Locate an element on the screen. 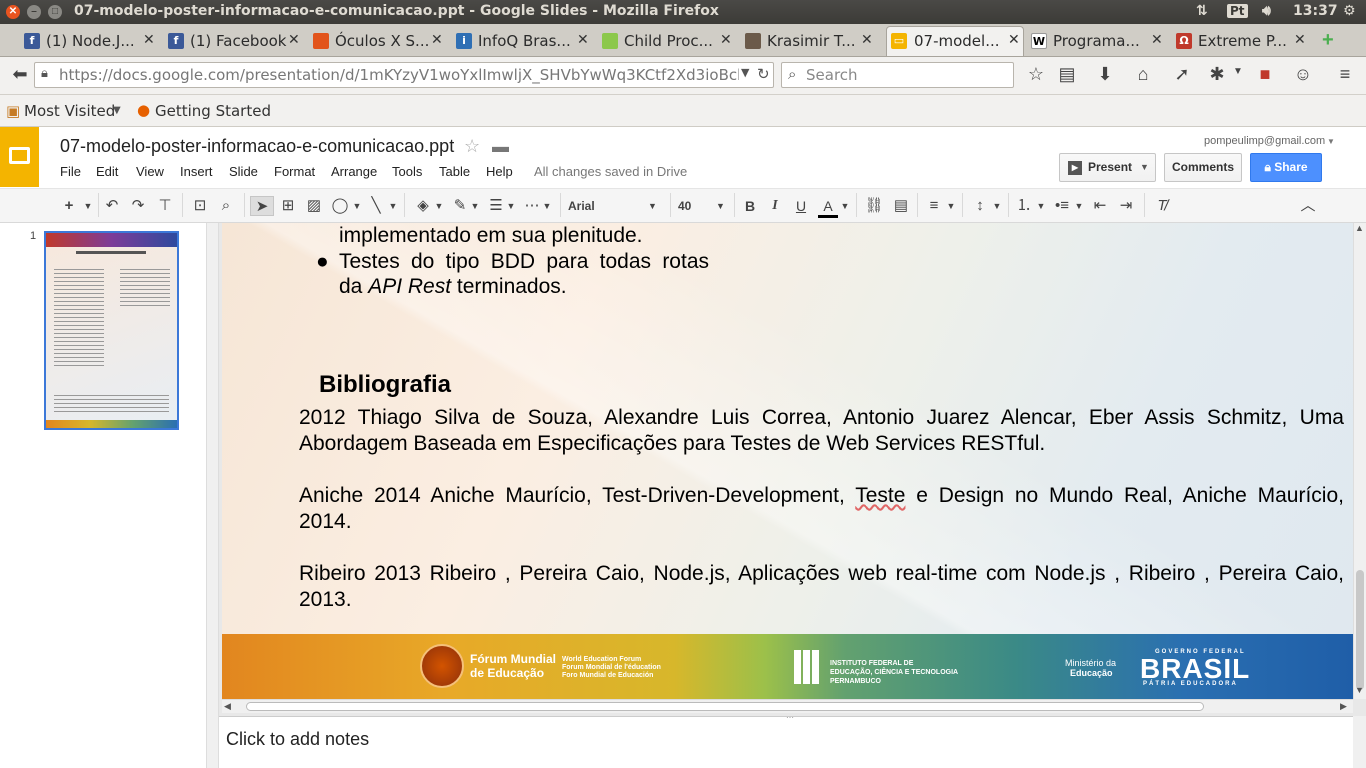 This screenshot has width=1366, height=768. comments-button: Comments is located at coordinates (1203, 167).